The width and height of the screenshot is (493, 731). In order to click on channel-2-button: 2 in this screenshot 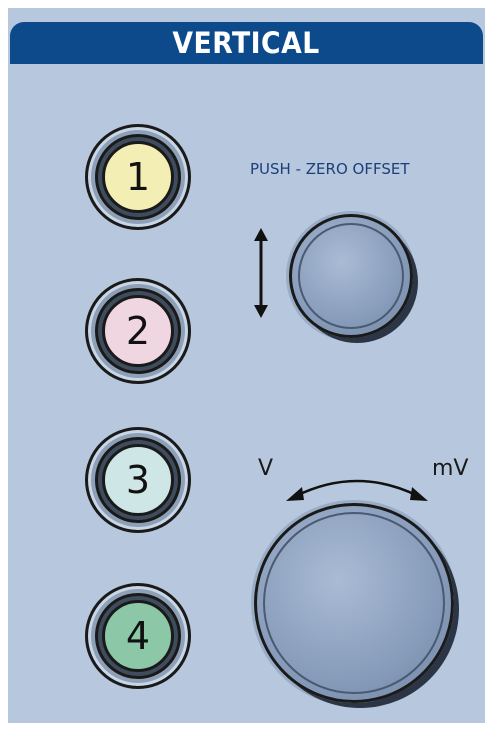, I will do `click(138, 331)`.